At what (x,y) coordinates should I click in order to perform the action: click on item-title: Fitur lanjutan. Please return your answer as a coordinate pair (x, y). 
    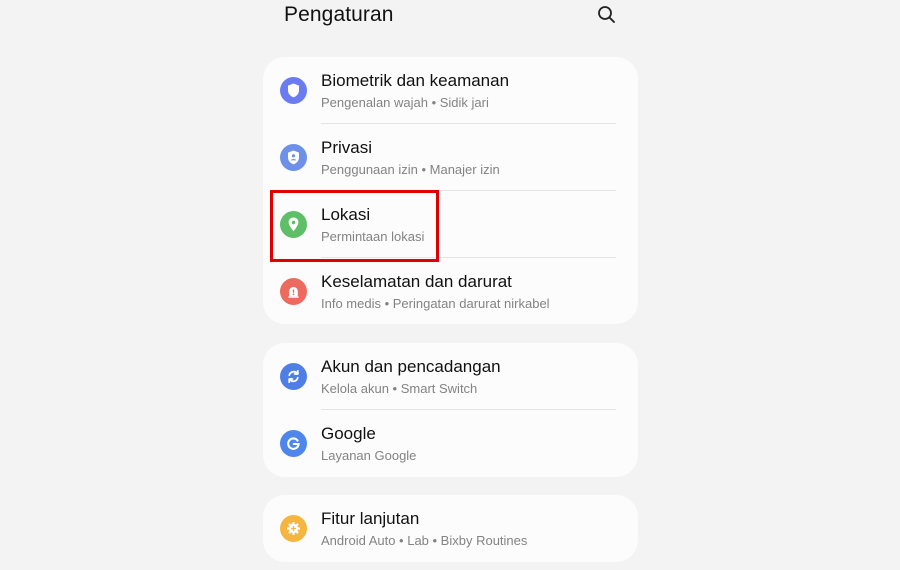
    Looking at the image, I should click on (370, 518).